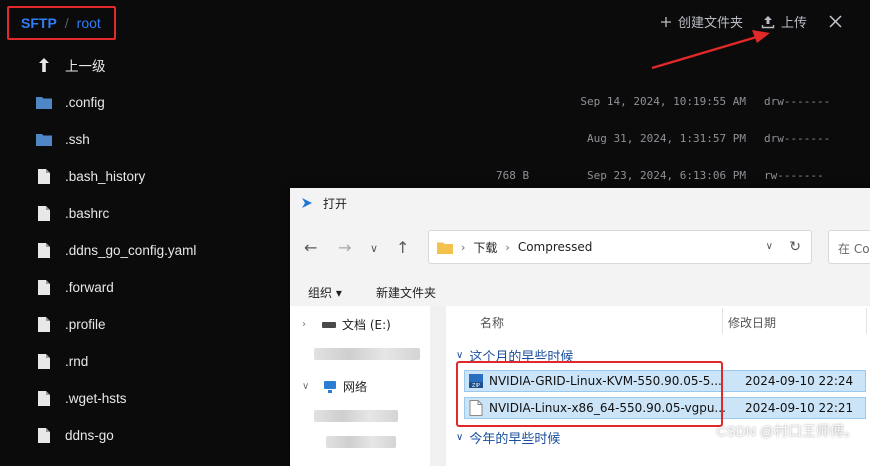  Describe the element at coordinates (131, 250) in the screenshot. I see `sftp-file-name: .ddns_go_config.yaml` at that location.